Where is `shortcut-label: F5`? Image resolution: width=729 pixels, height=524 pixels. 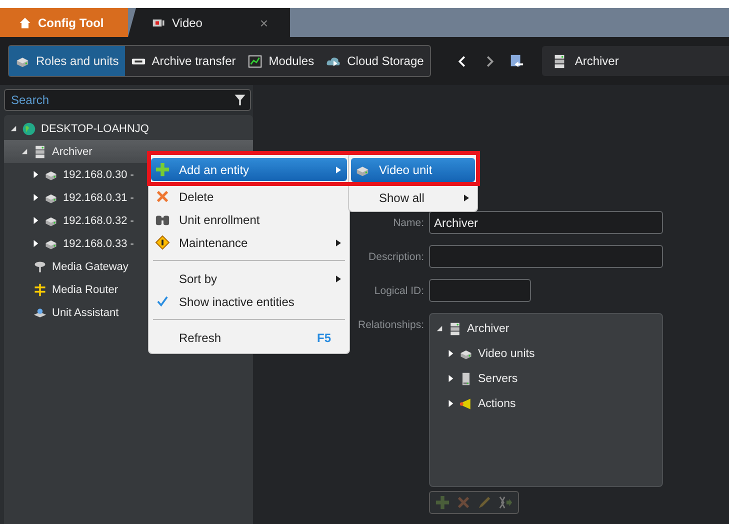 shortcut-label: F5 is located at coordinates (323, 337).